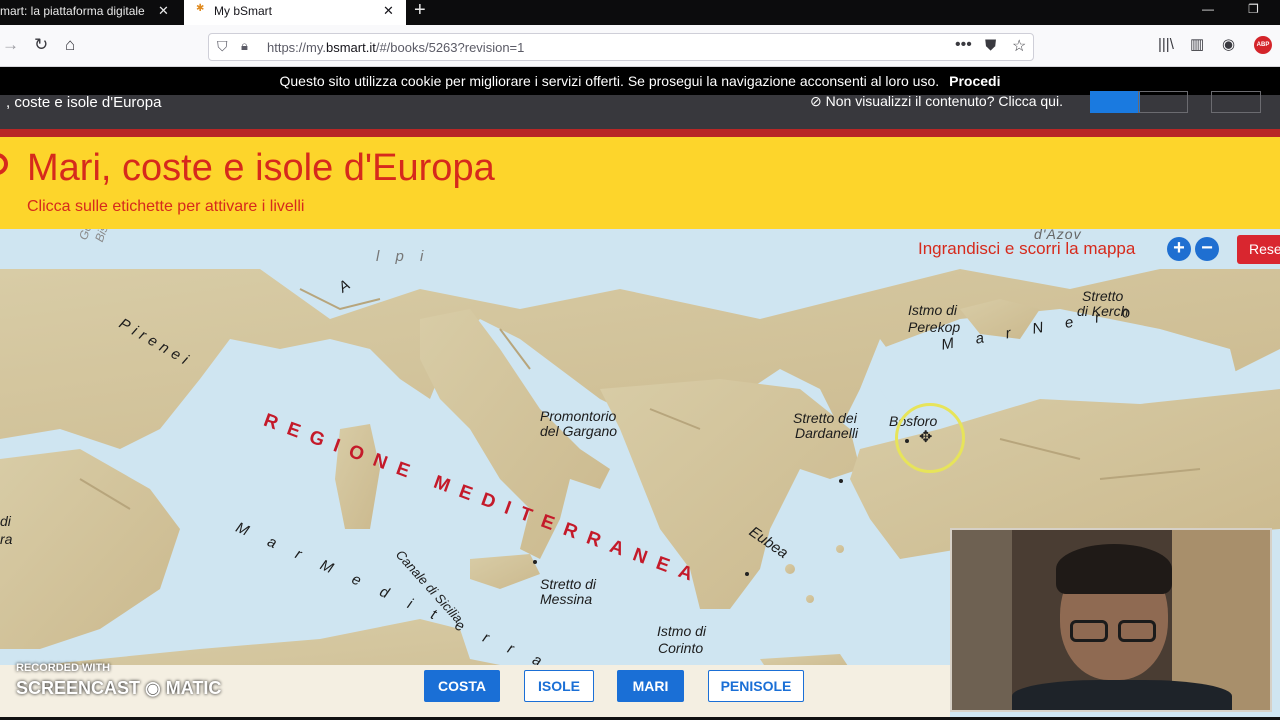 Image resolution: width=1280 pixels, height=720 pixels. What do you see at coordinates (6, 539) in the screenshot?
I see `map-label-left-2: ra` at bounding box center [6, 539].